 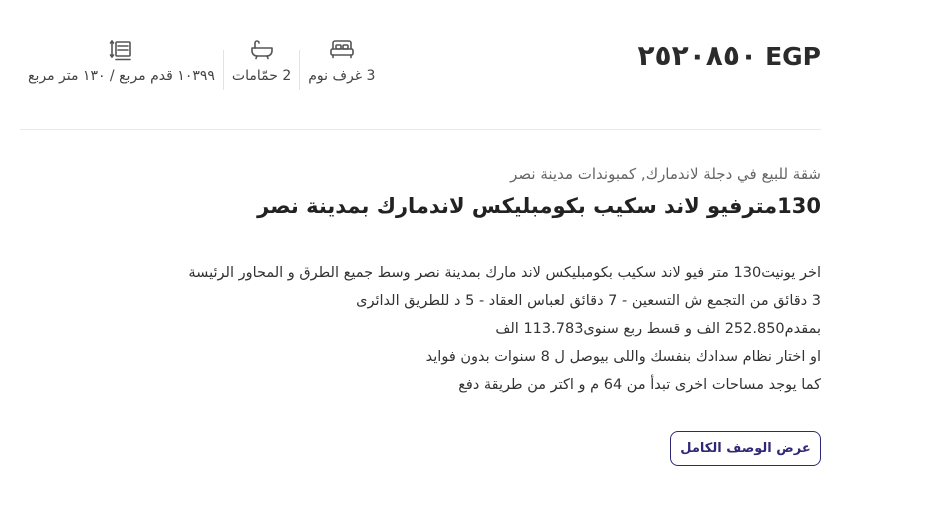 What do you see at coordinates (342, 49) in the screenshot?
I see `bed-icon` at bounding box center [342, 49].